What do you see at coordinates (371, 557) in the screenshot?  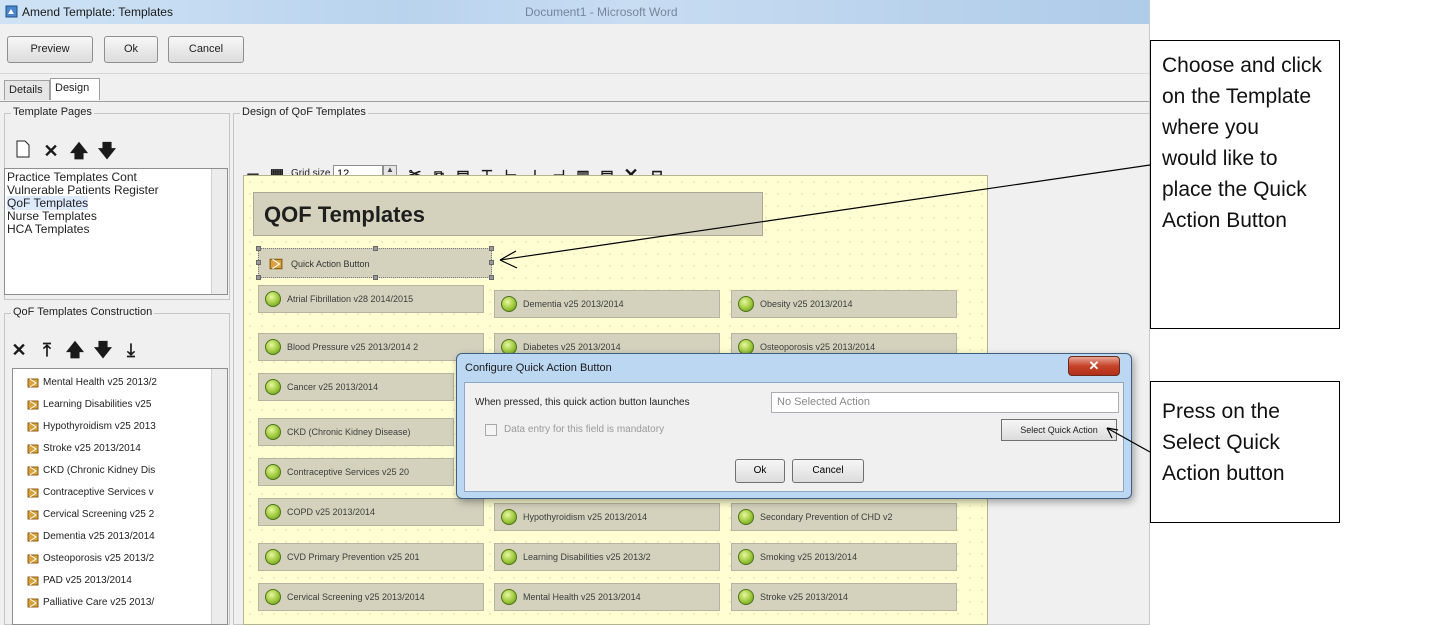 I see `template-button: CVD Primary Prevention v25 201` at bounding box center [371, 557].